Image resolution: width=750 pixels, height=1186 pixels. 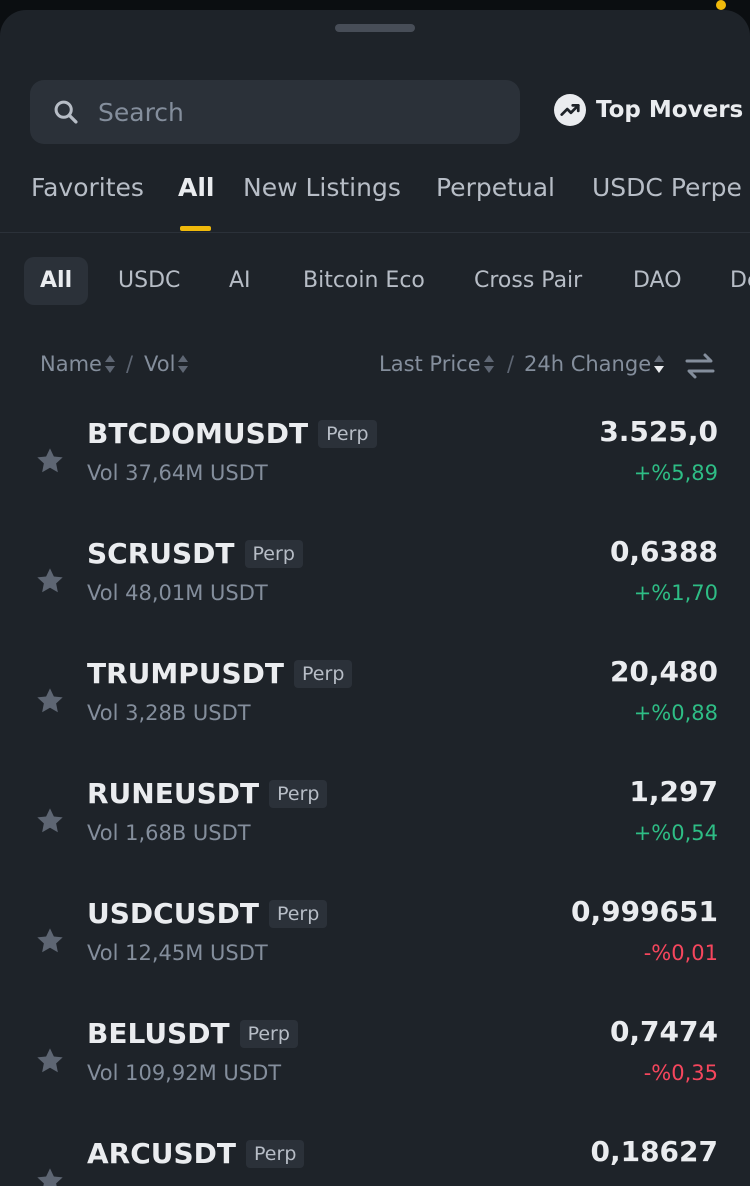 What do you see at coordinates (240, 281) in the screenshot?
I see `chip-ai: AI` at bounding box center [240, 281].